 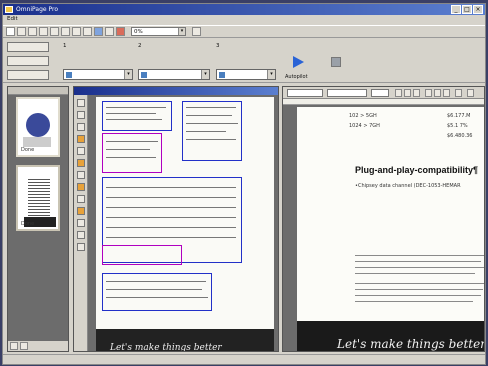 What do you see at coordinates (470, 93) in the screenshot?
I see `zoom-icon` at bounding box center [470, 93].